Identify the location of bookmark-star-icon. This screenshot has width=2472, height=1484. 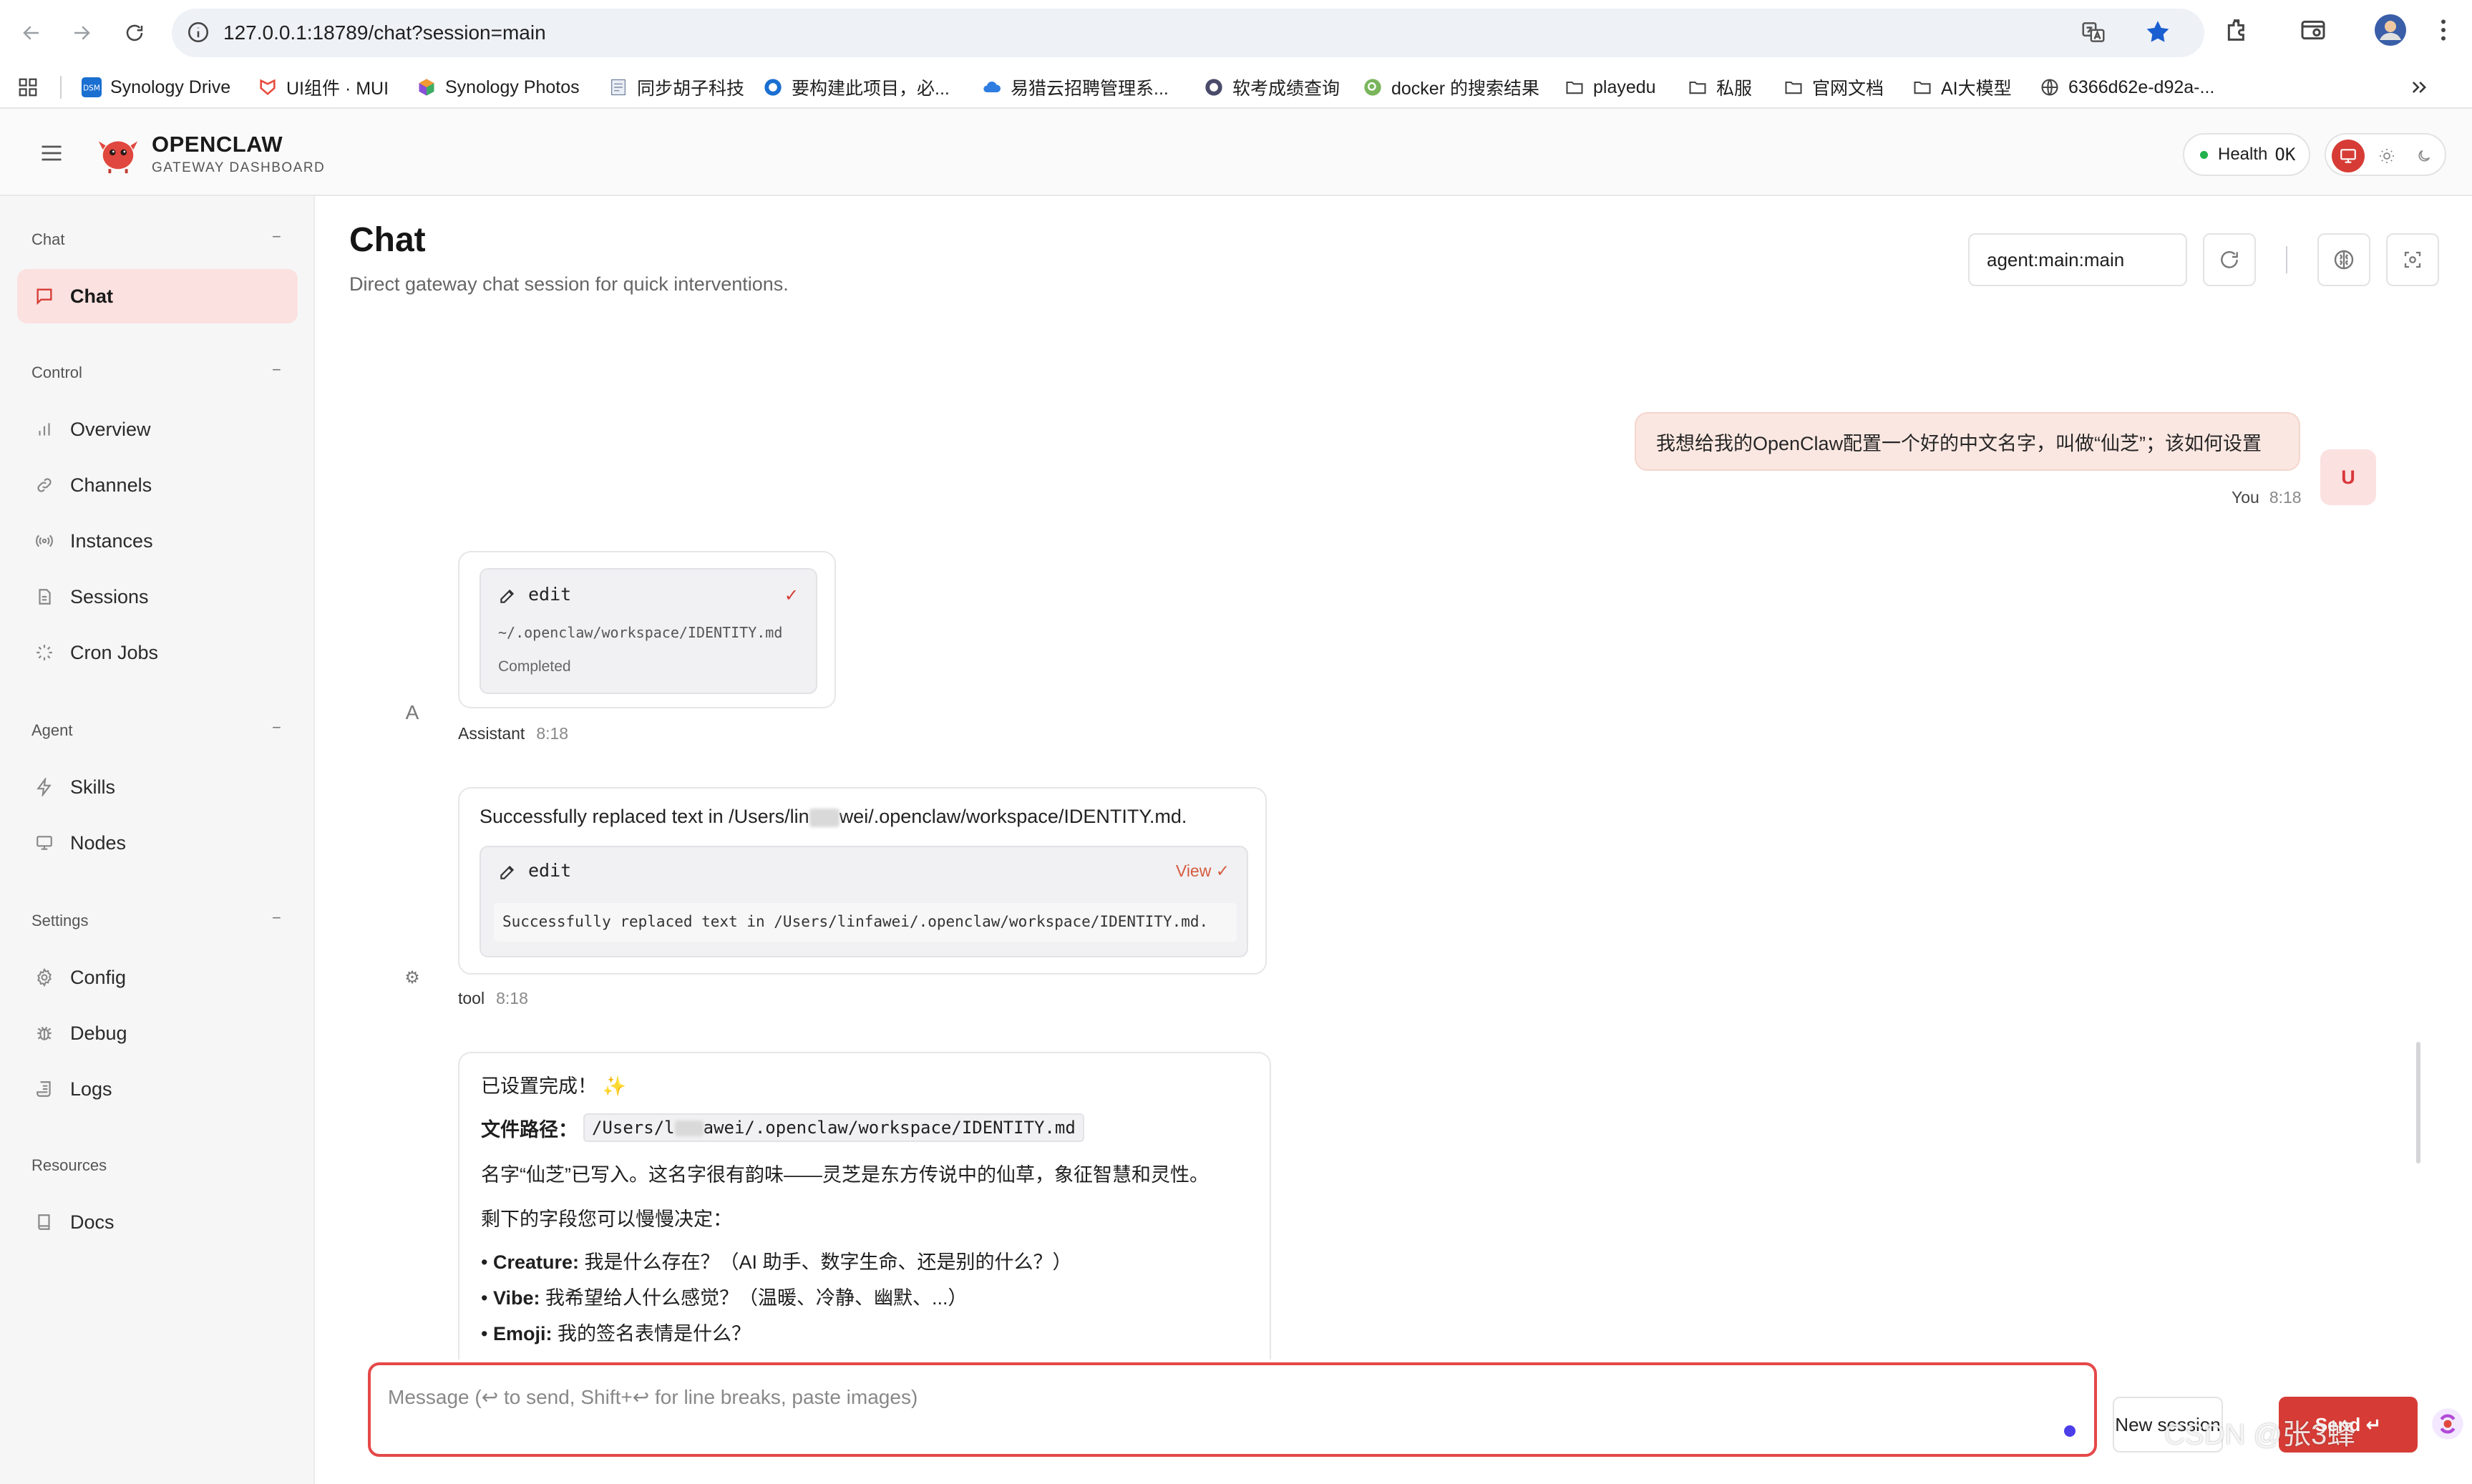
(2158, 32).